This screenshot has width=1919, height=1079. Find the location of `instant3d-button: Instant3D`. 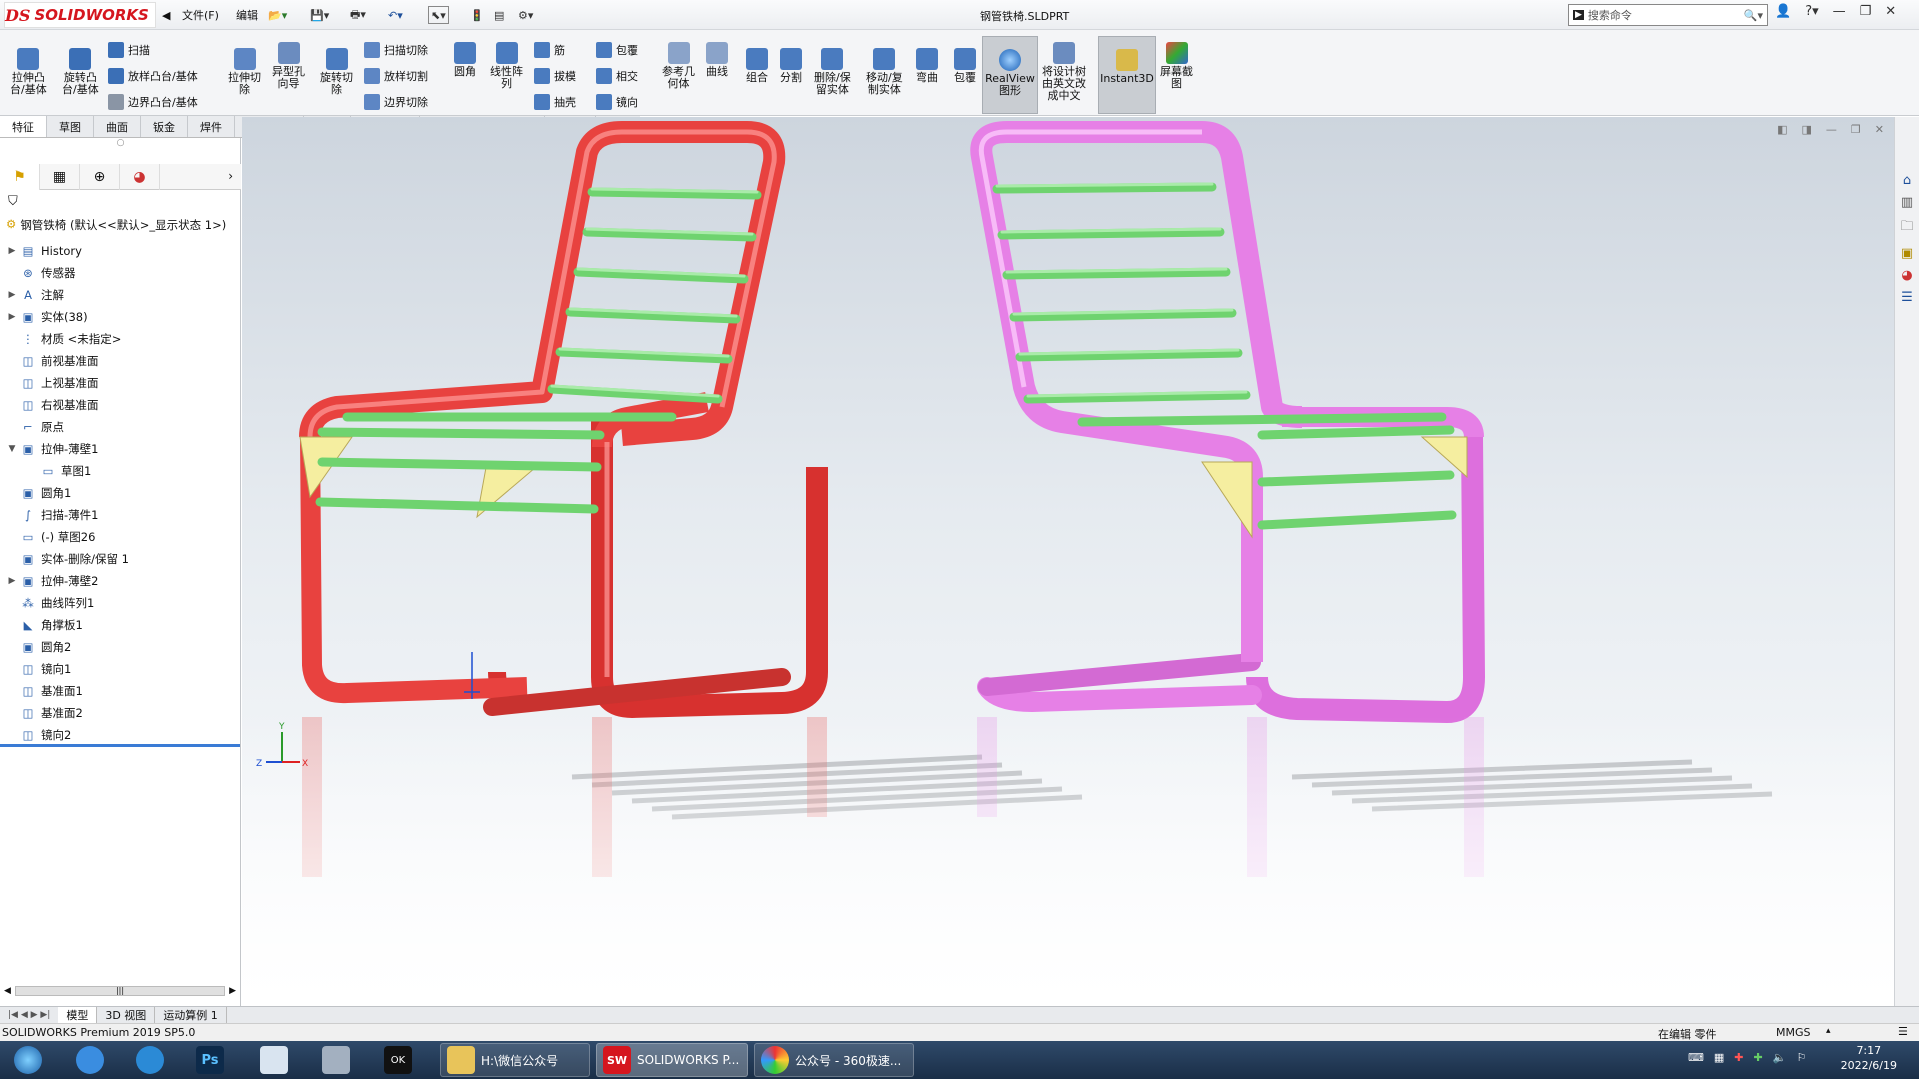

instant3d-button: Instant3D is located at coordinates (1127, 75).